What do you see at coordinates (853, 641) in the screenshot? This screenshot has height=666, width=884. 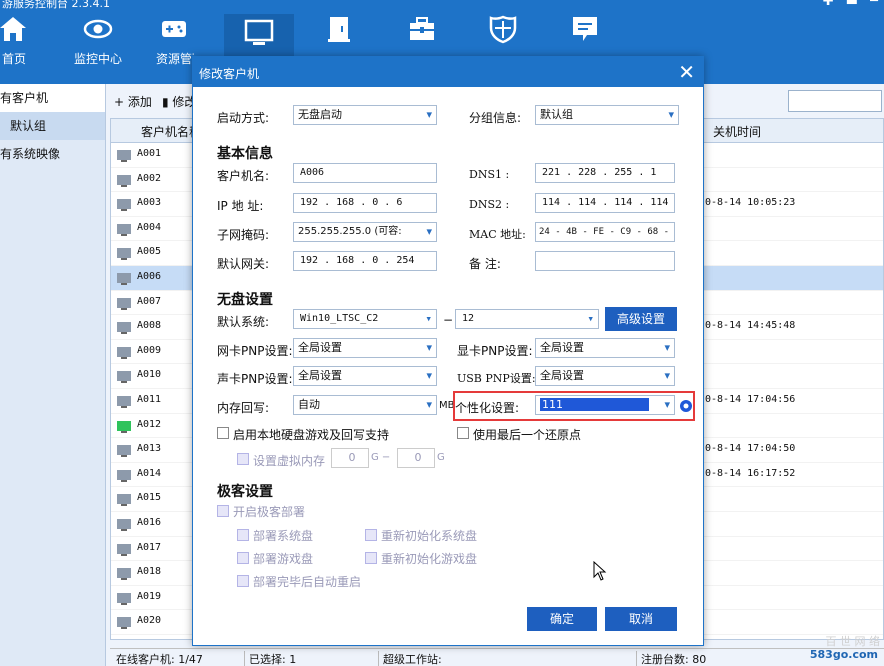 I see `watermark-text: 百 世 网 络` at bounding box center [853, 641].